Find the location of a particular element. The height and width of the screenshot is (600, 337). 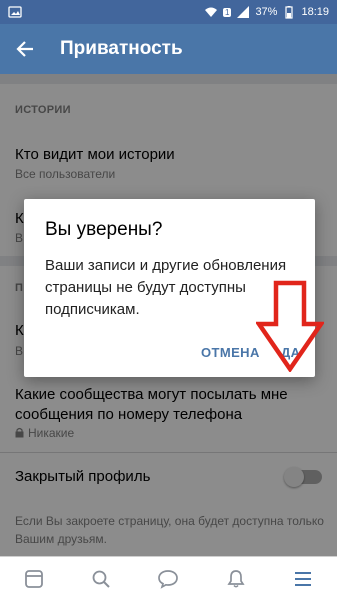

wifi-icon is located at coordinates (210, 12).